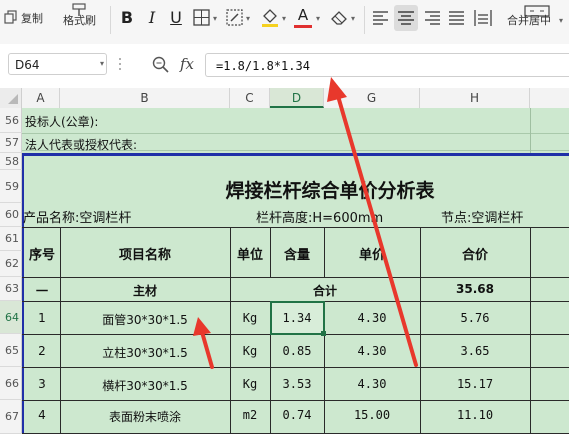  What do you see at coordinates (372, 222) in the screenshot?
I see `annotation-arrow-formula` at bounding box center [372, 222].